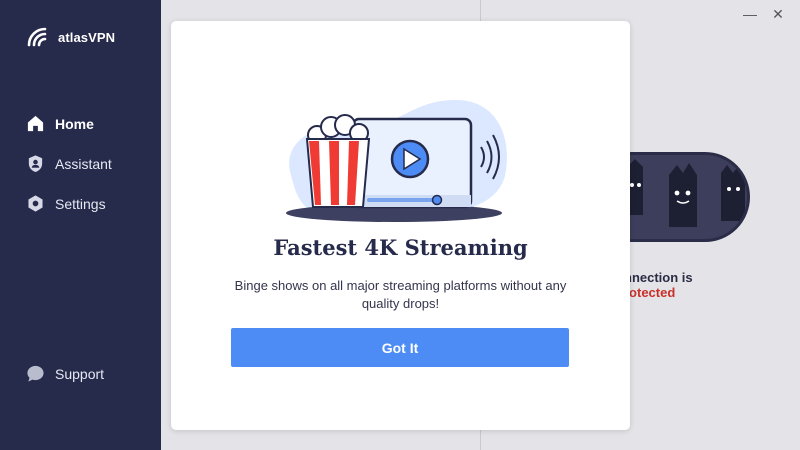  Describe the element at coordinates (658, 277) in the screenshot. I see `connection-label: nnection is` at that location.